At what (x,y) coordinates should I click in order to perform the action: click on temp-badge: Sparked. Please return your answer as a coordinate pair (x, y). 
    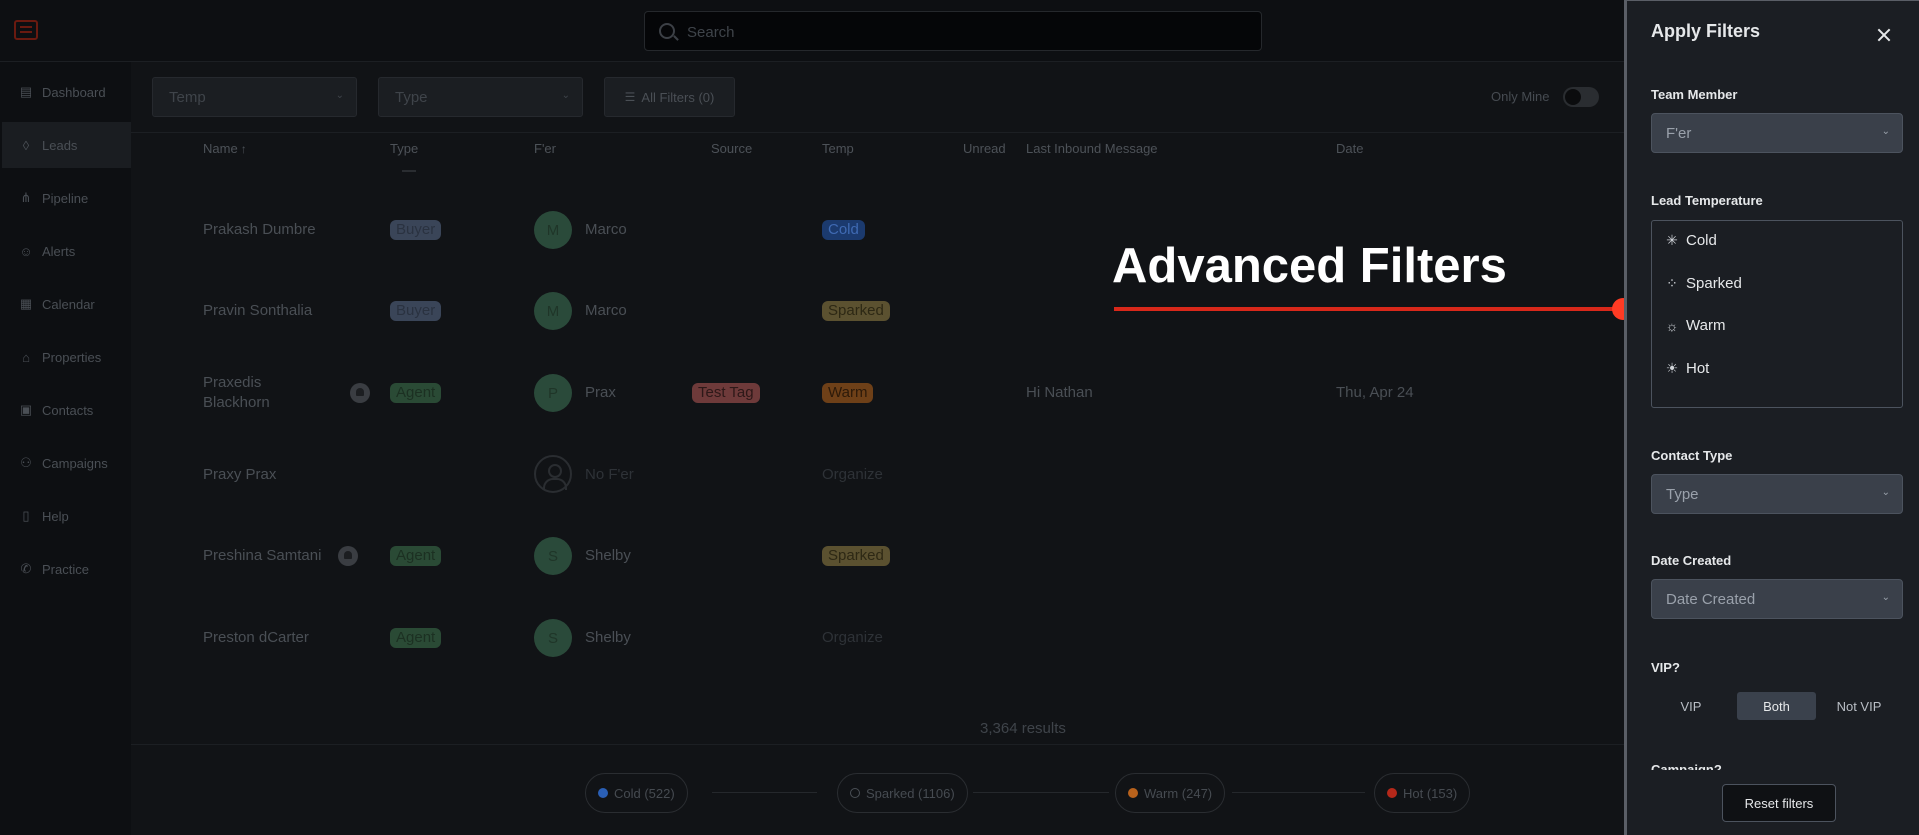
    Looking at the image, I should click on (856, 556).